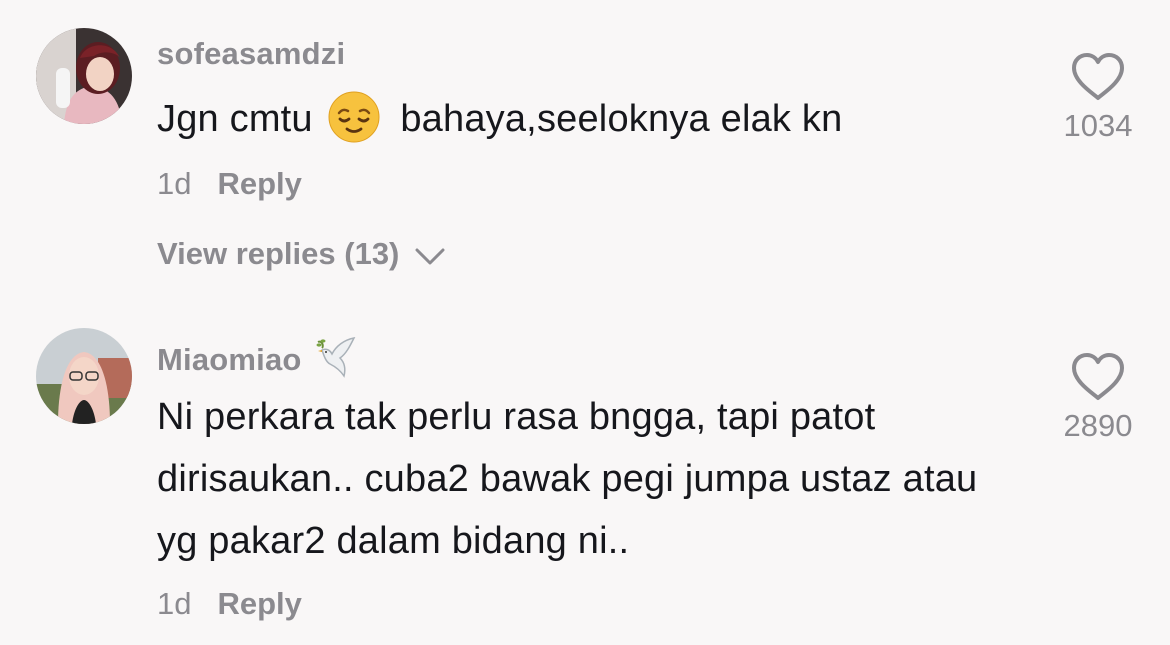 Image resolution: width=1170 pixels, height=645 pixels. I want to click on relieved-face-emoji-icon, so click(354, 117).